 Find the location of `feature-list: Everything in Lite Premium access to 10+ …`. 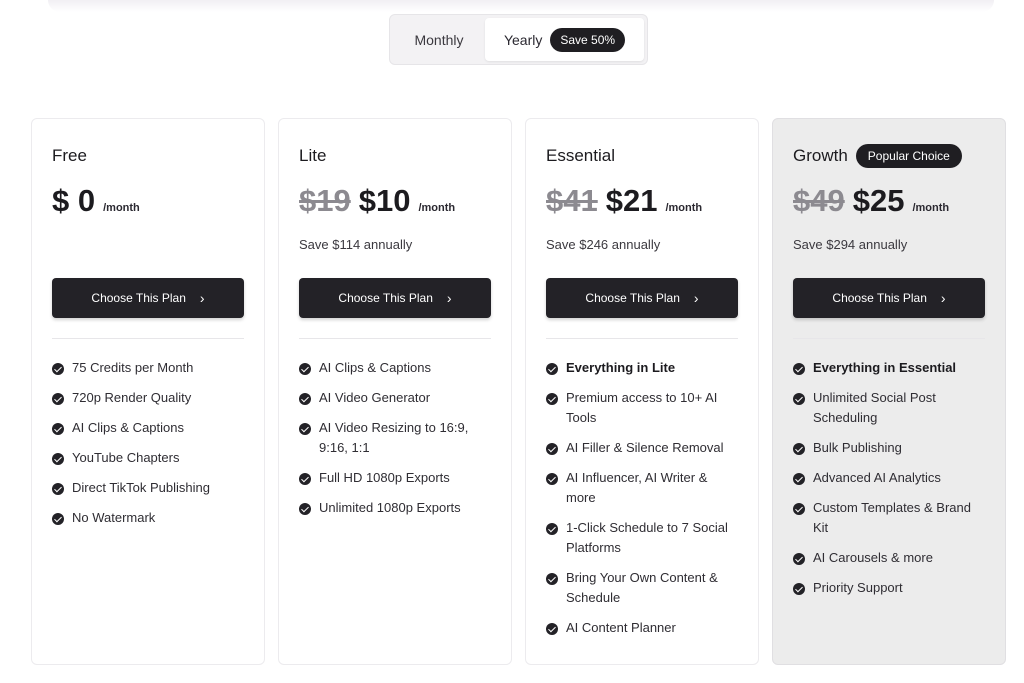

feature-list: Everything in Lite Premium access to 10+ … is located at coordinates (642, 499).